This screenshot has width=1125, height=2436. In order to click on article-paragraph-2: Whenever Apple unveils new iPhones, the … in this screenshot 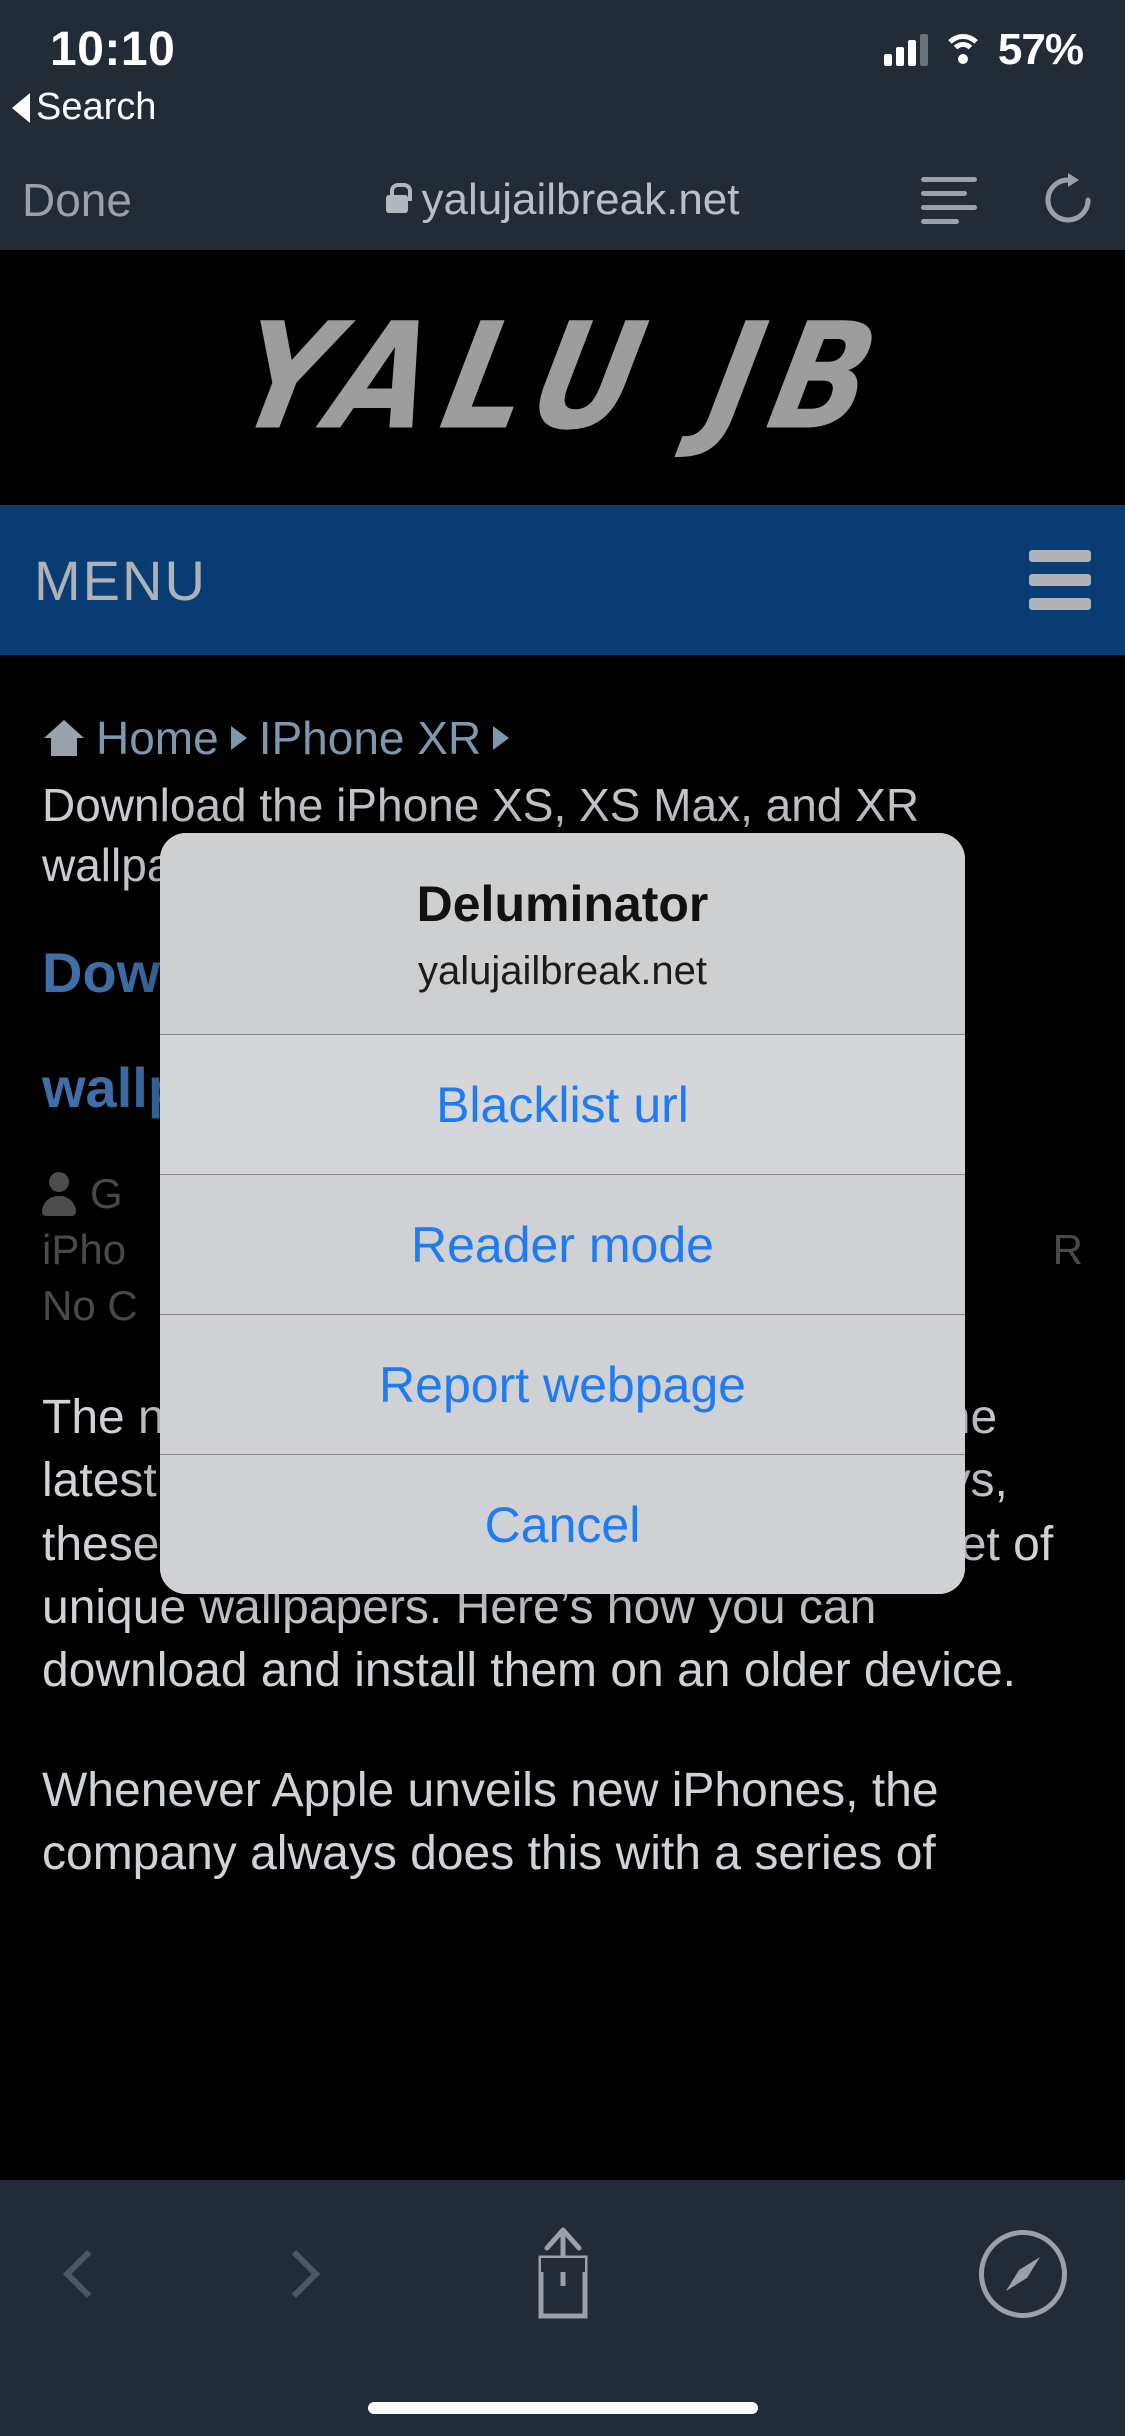, I will do `click(490, 1821)`.